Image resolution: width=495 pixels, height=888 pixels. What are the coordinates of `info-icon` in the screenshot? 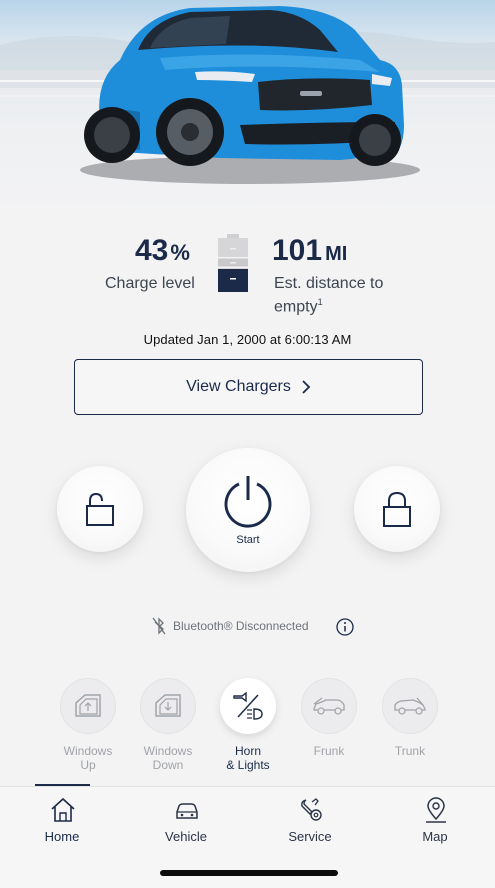 It's located at (345, 627).